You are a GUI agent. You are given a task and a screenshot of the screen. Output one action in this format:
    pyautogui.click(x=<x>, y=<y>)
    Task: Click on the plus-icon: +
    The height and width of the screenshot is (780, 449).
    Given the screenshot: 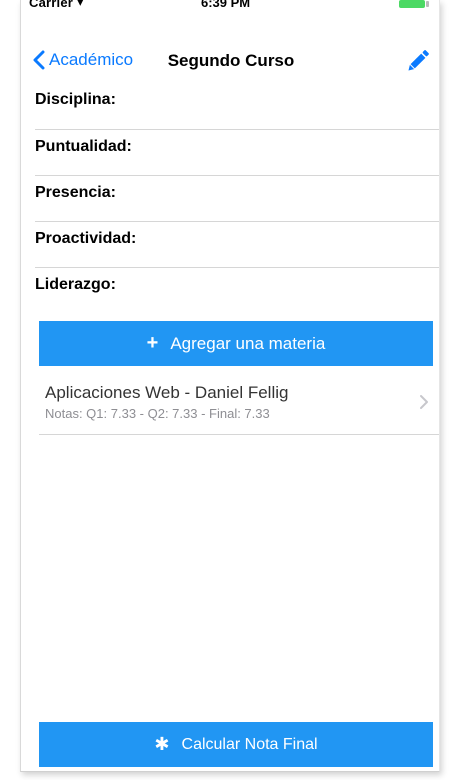 What is the action you would take?
    pyautogui.click(x=152, y=343)
    